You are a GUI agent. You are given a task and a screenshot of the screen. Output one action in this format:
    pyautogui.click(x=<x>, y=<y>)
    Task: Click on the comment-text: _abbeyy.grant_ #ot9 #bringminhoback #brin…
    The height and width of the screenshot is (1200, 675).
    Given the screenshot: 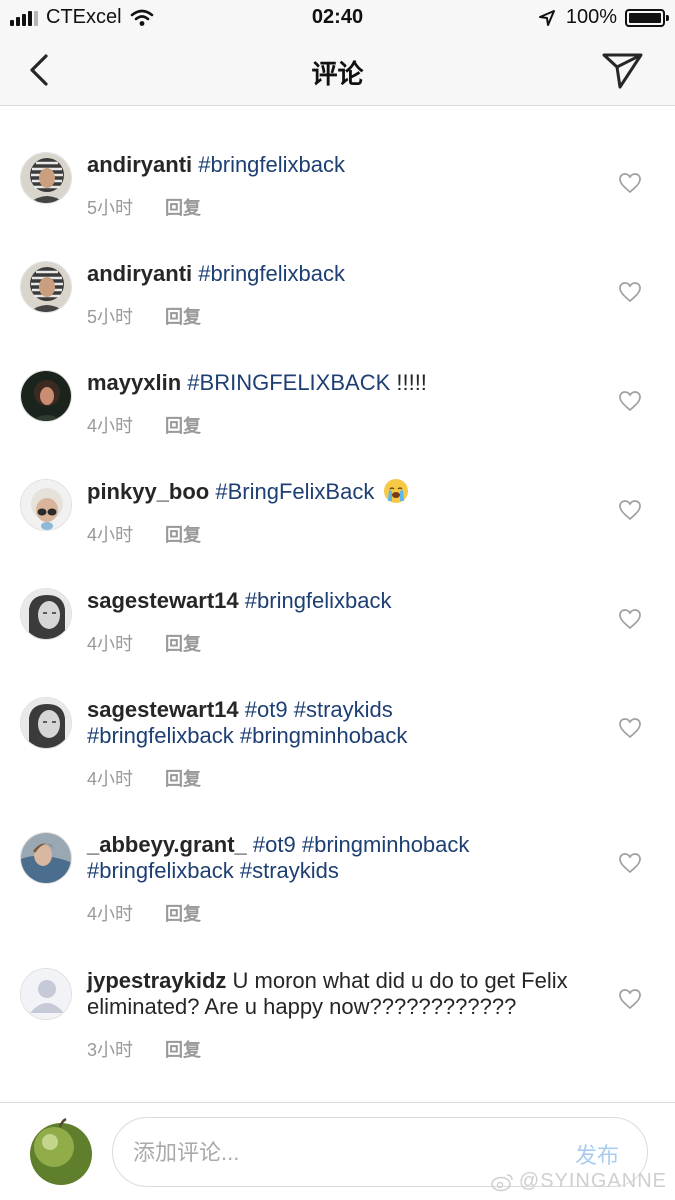 What is the action you would take?
    pyautogui.click(x=347, y=858)
    